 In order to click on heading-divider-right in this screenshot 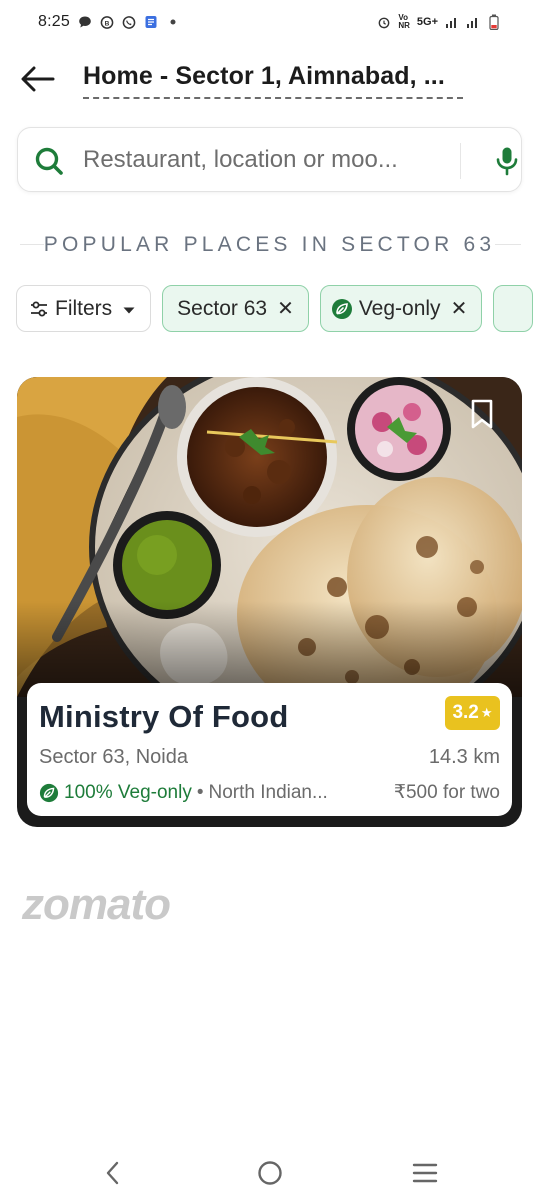, I will do `click(508, 244)`.